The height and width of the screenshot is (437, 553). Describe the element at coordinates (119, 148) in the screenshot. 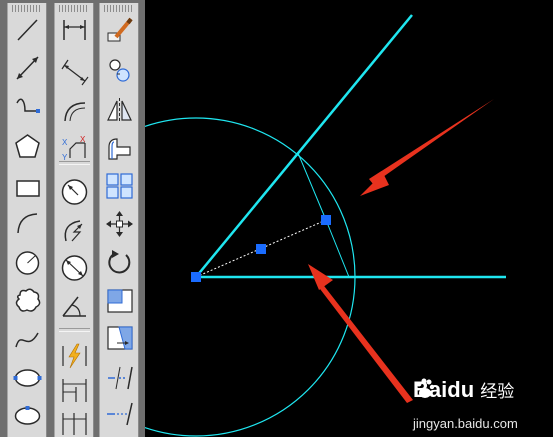

I see `offset-icon` at that location.